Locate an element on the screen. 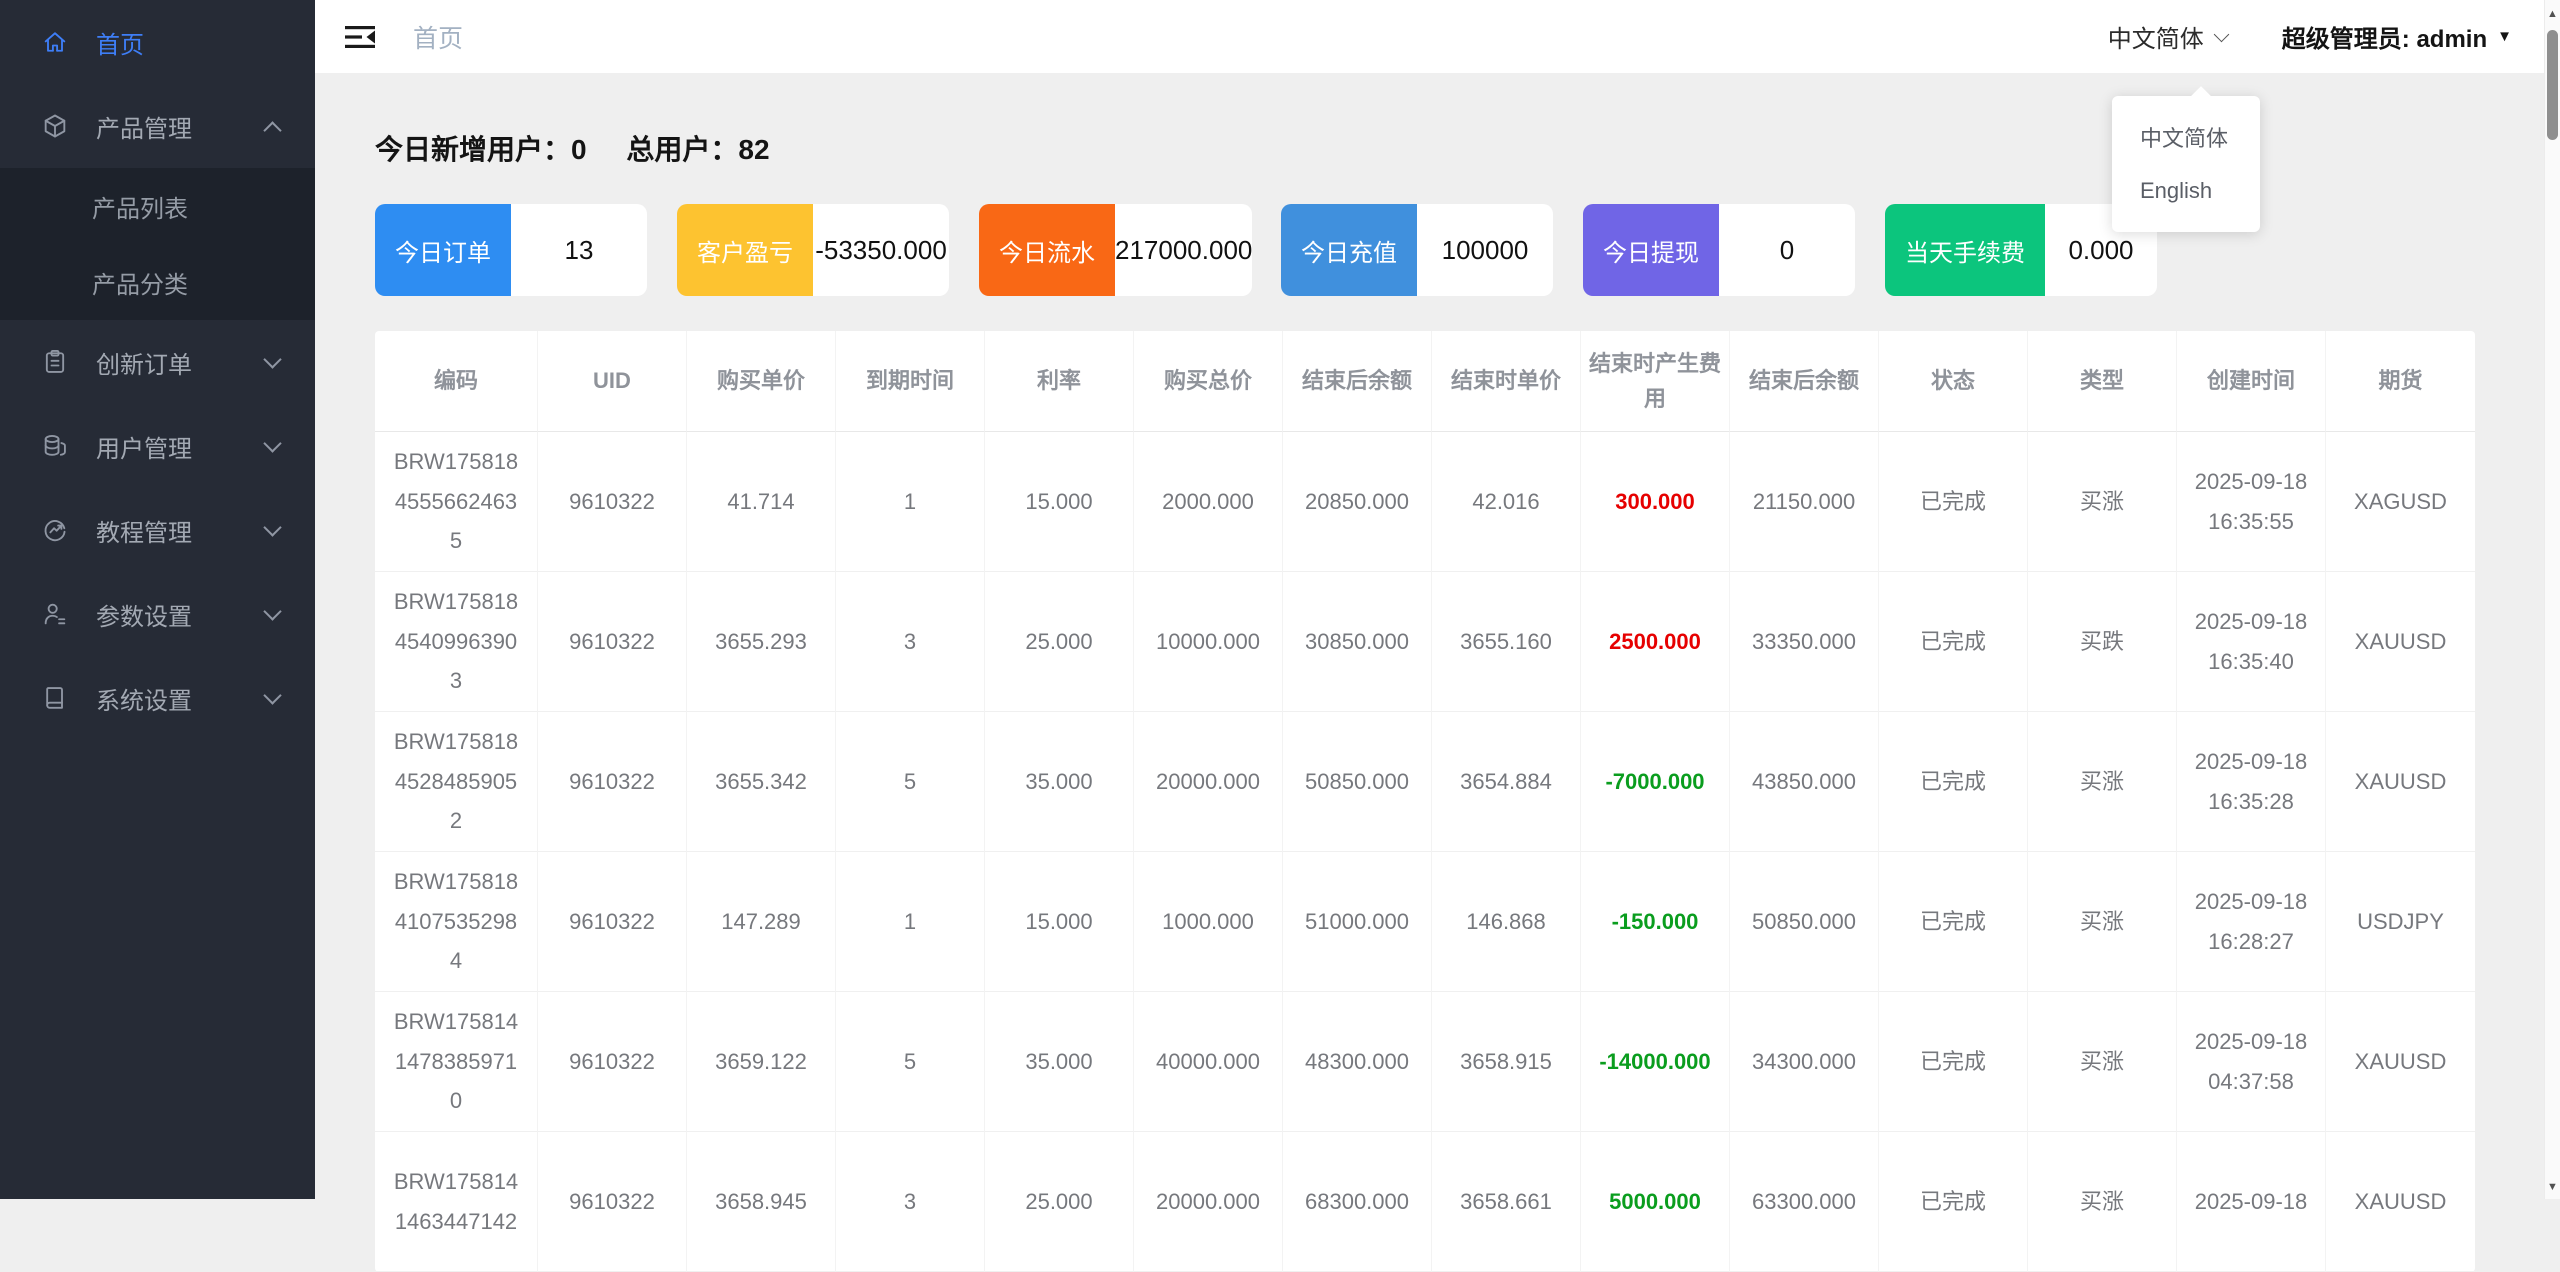 The height and width of the screenshot is (1272, 2560). column-header-end-balance: 结束后余额 is located at coordinates (1357, 381).